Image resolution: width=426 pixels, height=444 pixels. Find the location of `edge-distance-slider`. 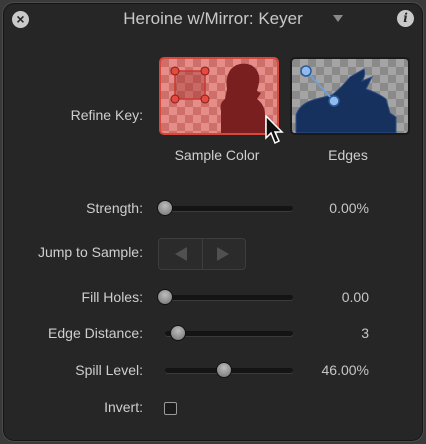

edge-distance-slider is located at coordinates (229, 333).